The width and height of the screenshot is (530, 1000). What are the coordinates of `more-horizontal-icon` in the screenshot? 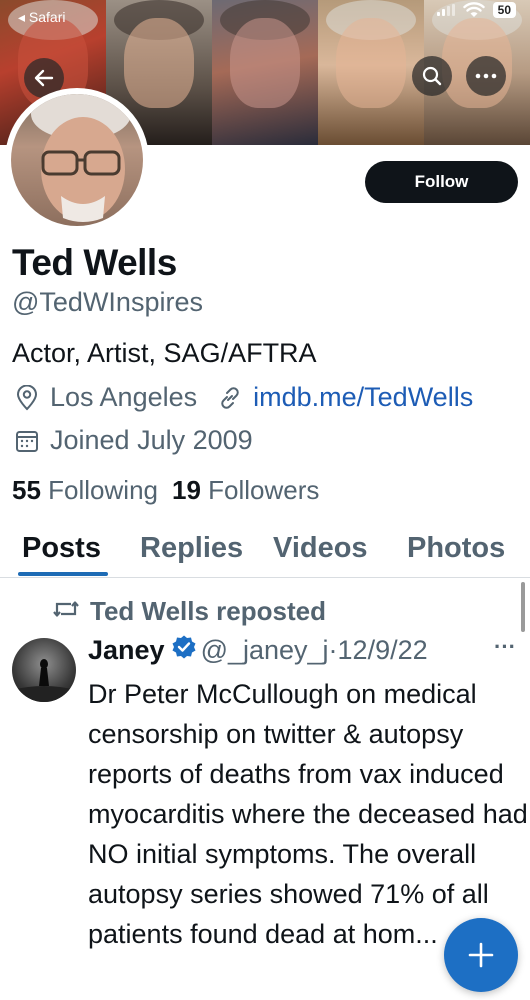 It's located at (486, 76).